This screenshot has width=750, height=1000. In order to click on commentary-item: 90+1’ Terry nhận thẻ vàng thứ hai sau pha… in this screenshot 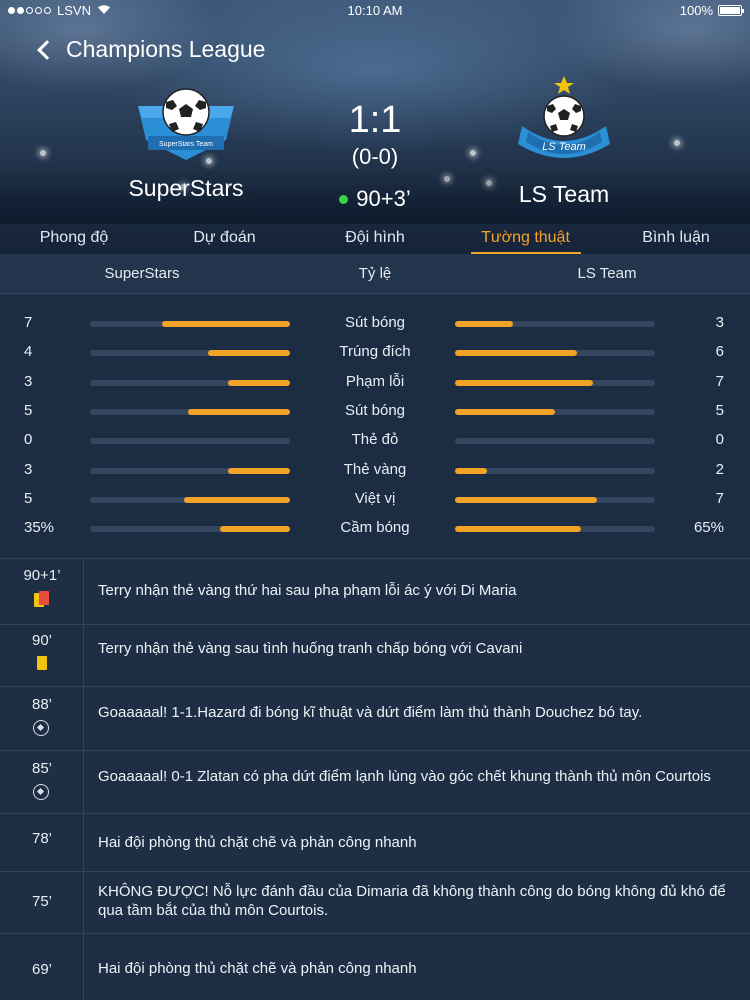, I will do `click(375, 591)`.